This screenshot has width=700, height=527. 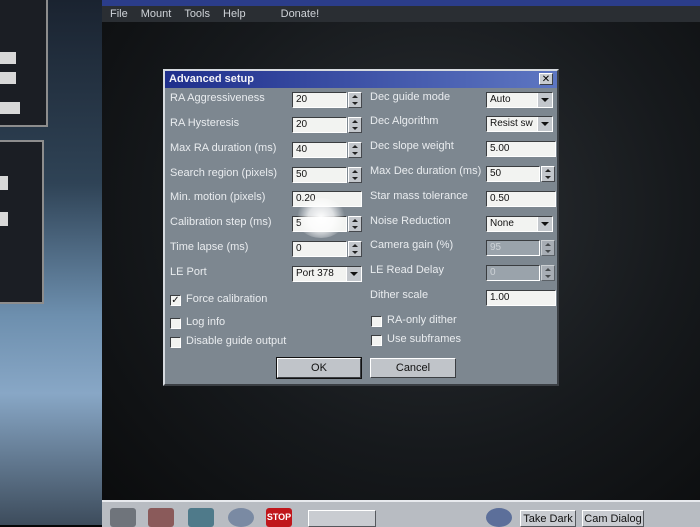 What do you see at coordinates (51, 262) in the screenshot?
I see `background-window-area` at bounding box center [51, 262].